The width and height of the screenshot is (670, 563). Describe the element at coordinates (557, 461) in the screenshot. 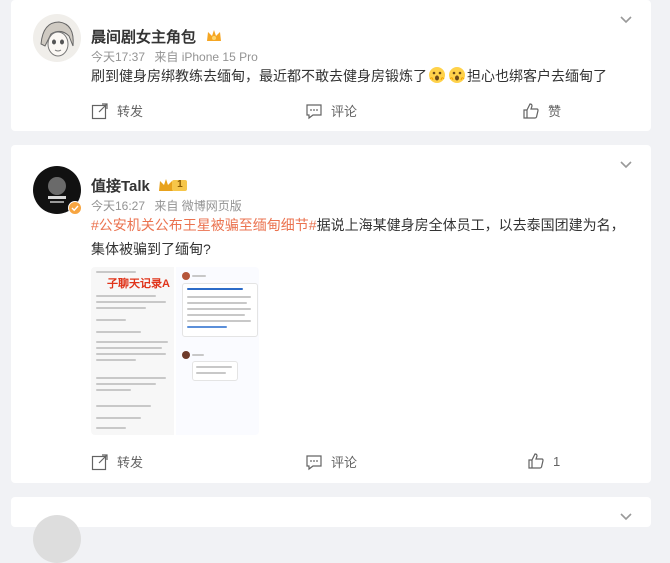

I see `like-count: 1` at that location.